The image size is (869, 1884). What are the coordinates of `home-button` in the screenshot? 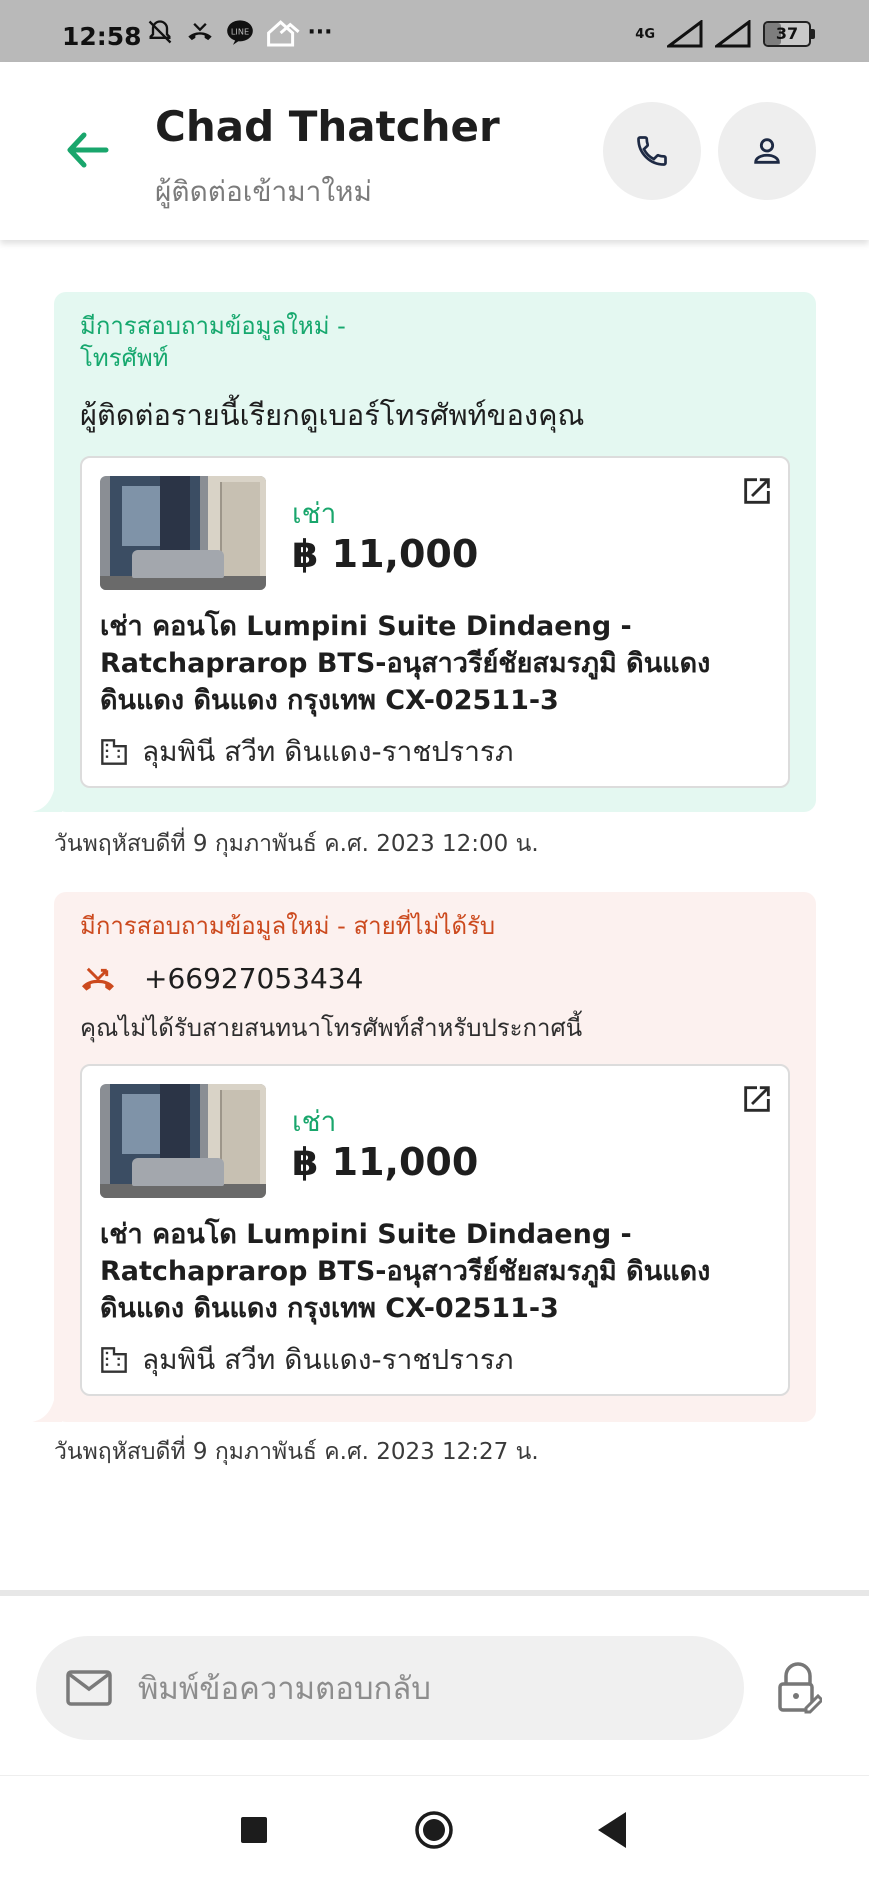 It's located at (434, 1830).